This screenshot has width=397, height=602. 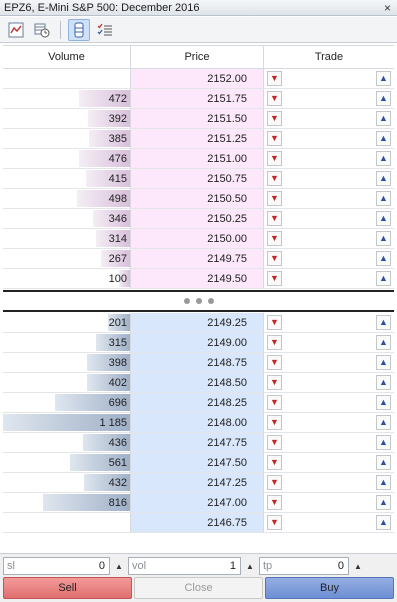 What do you see at coordinates (197, 138) in the screenshot?
I see `price-cell: 2151.25` at bounding box center [197, 138].